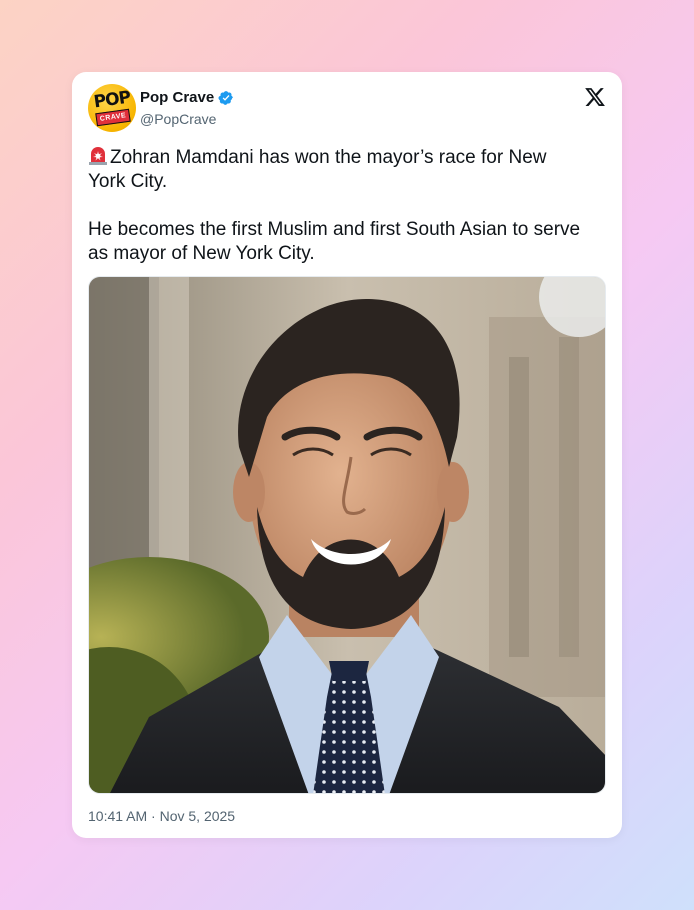  What do you see at coordinates (177, 97) in the screenshot?
I see `author-display-name: Pop Crave` at bounding box center [177, 97].